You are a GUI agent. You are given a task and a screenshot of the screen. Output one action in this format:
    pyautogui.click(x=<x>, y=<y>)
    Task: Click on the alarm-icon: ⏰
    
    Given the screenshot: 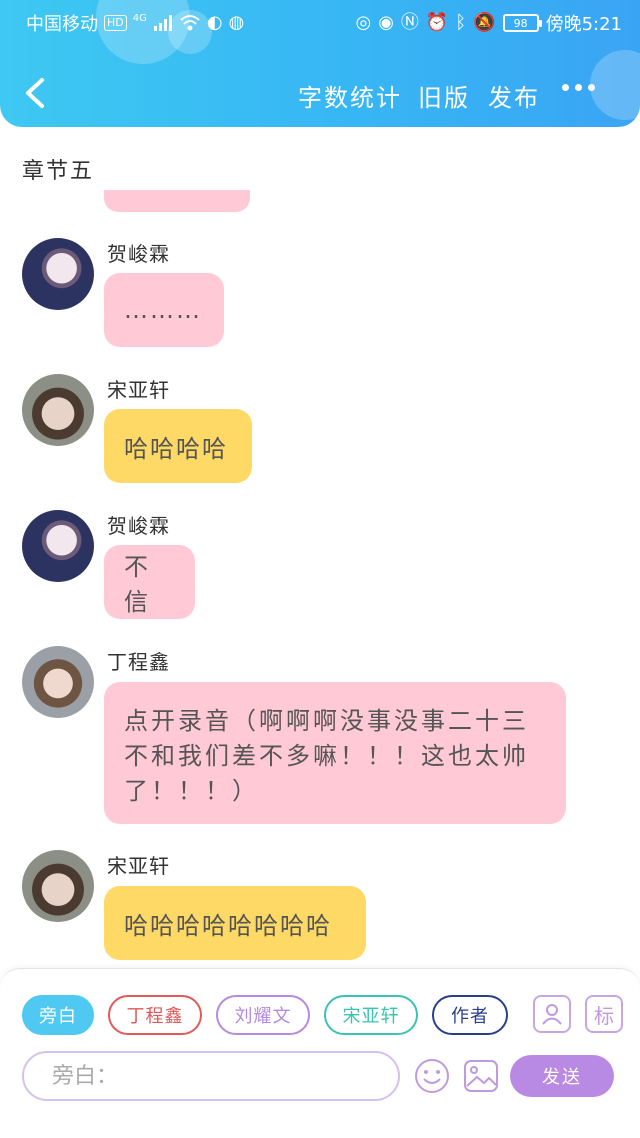 What is the action you would take?
    pyautogui.click(x=437, y=22)
    